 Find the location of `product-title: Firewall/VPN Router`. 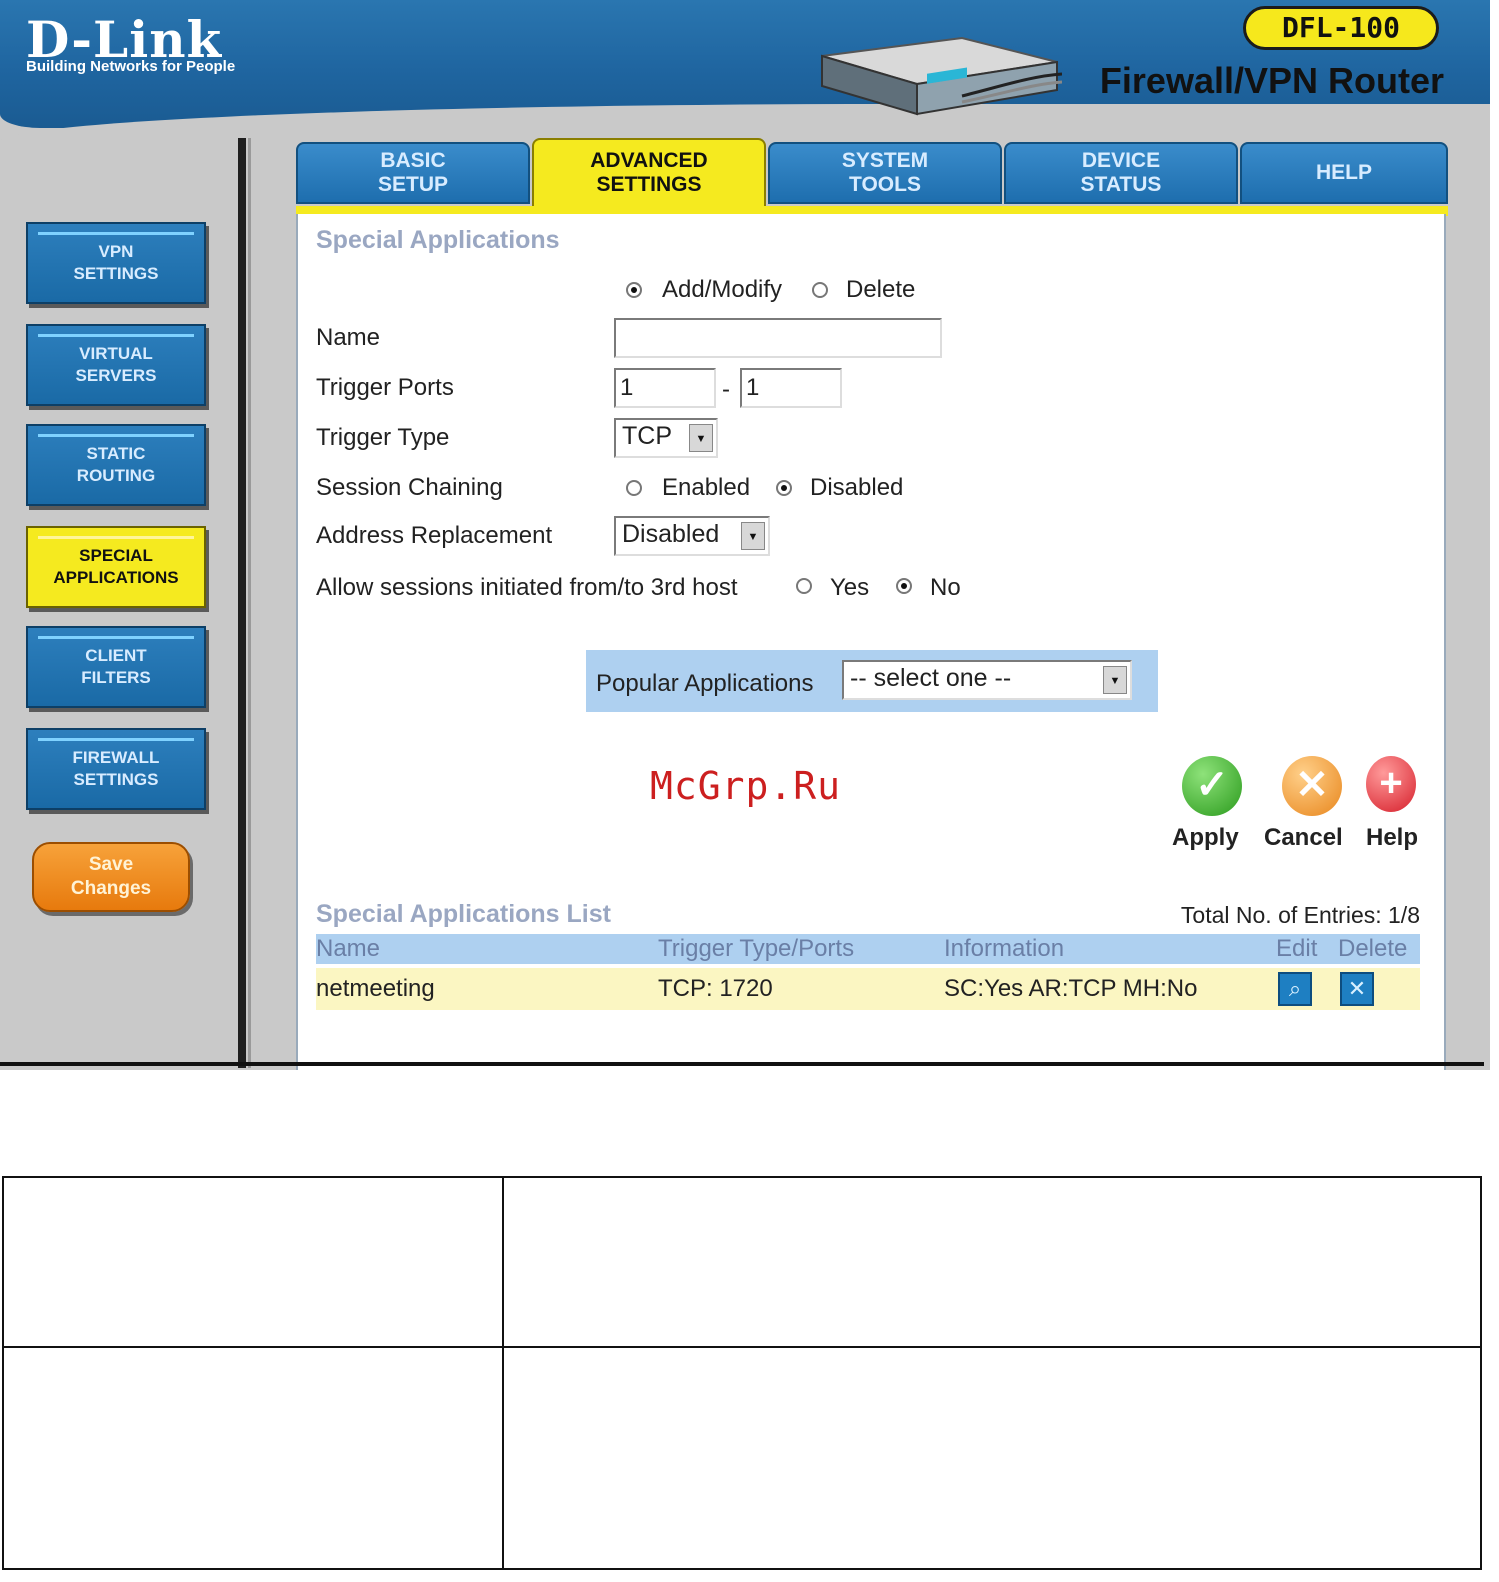

product-title: Firewall/VPN Router is located at coordinates (1271, 80).